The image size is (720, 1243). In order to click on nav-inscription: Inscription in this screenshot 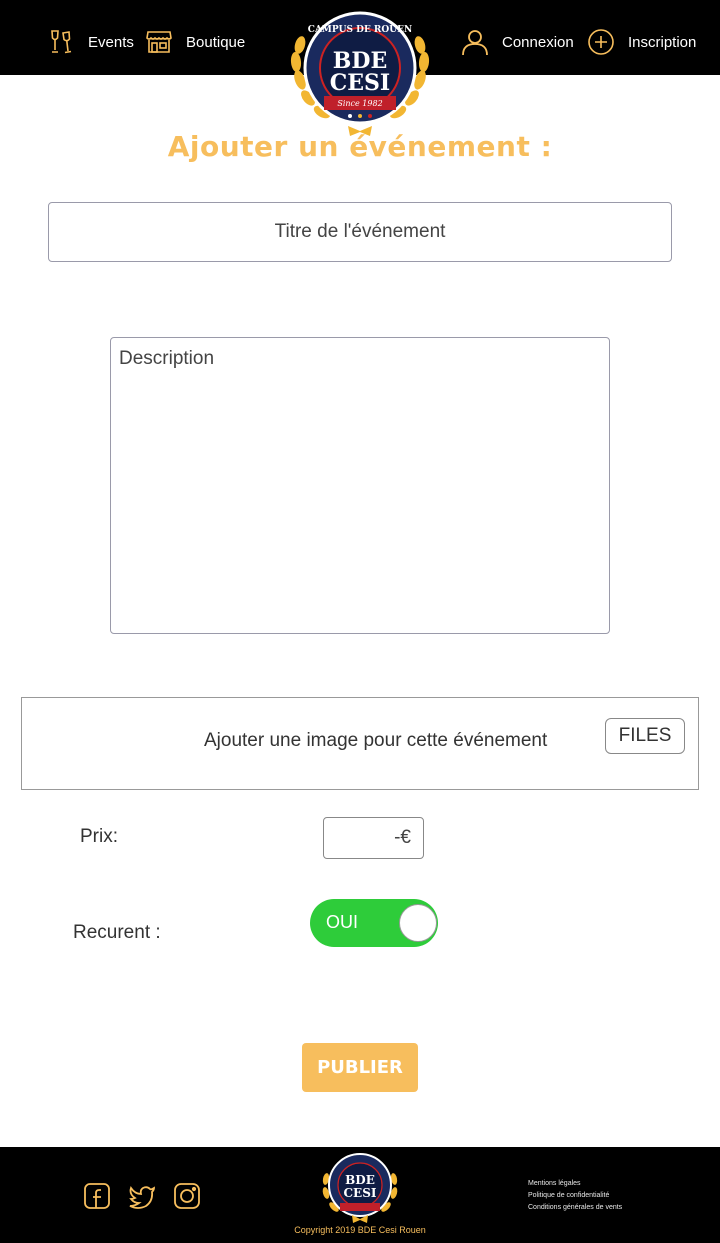, I will do `click(641, 42)`.